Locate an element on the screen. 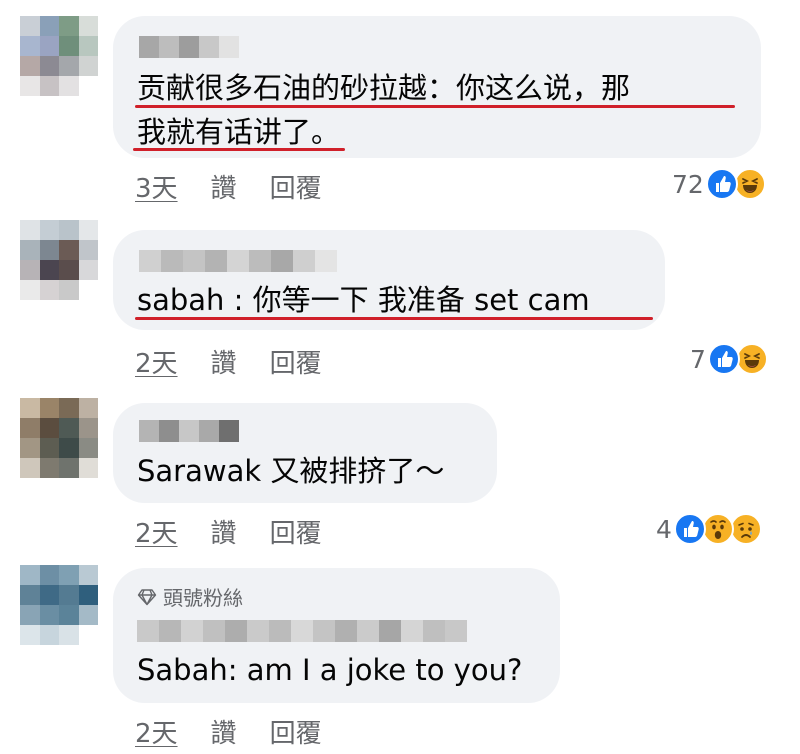 Image resolution: width=800 pixels, height=754 pixels. comment-text-line-1: 贡献很多石油的砂拉越：你这么说，那 is located at coordinates (384, 88).